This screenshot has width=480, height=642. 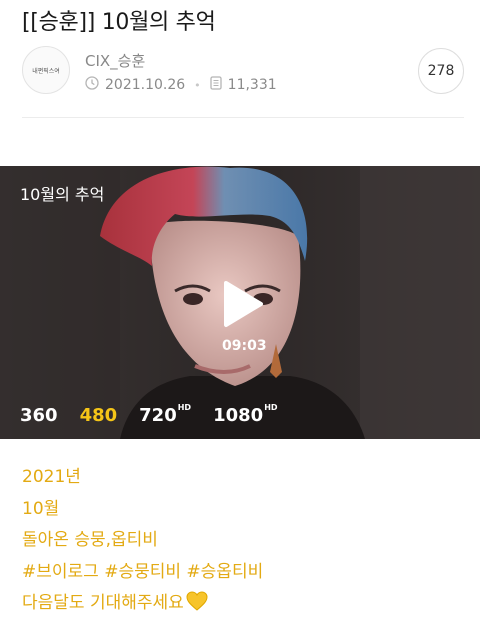 I want to click on quality-selector: 360 480 720HD 1080HD, so click(x=160, y=414).